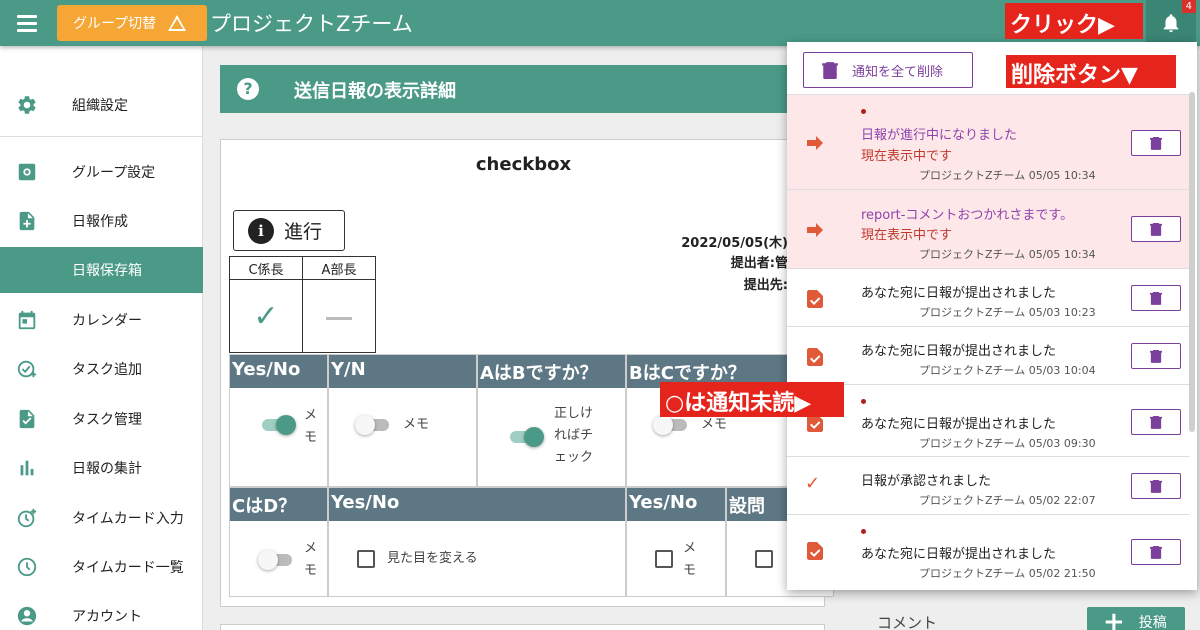  I want to click on approval-table: C係長 A部長 ✓, so click(302, 304).